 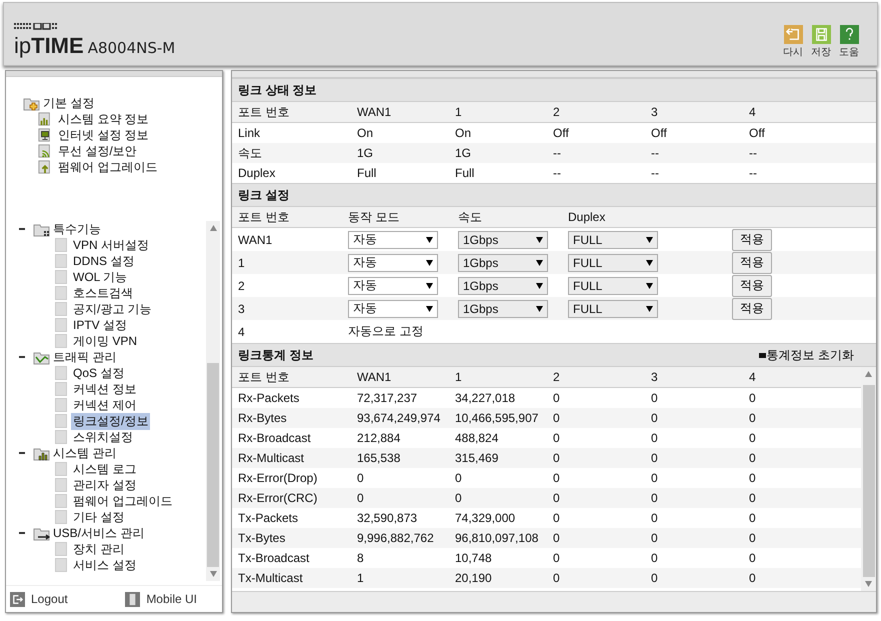 What do you see at coordinates (98, 533) in the screenshot?
I see `menu-group: USB/서비스 관리` at bounding box center [98, 533].